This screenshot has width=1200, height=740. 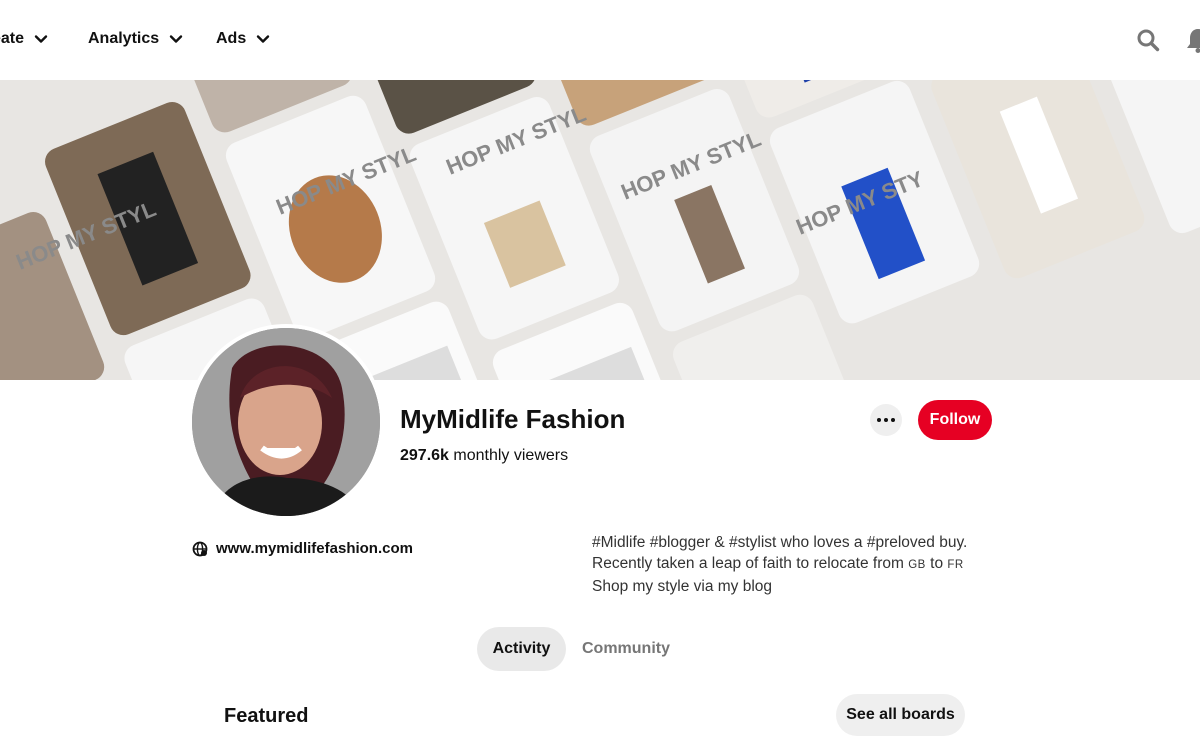 I want to click on avatar-photo, so click(x=286, y=422).